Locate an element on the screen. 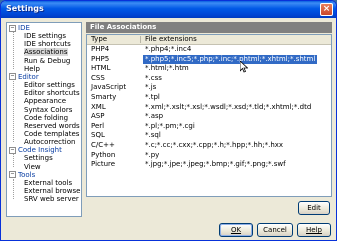  table-row: PHP4 *.php4;*.inc4 is located at coordinates (209, 49).